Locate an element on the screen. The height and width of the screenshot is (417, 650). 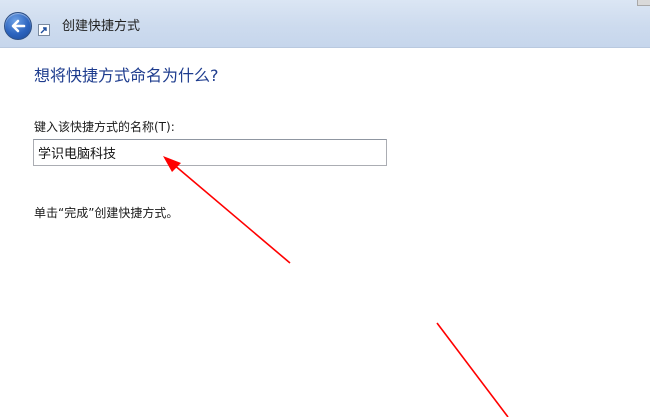
shortcut-icon is located at coordinates (44, 30).